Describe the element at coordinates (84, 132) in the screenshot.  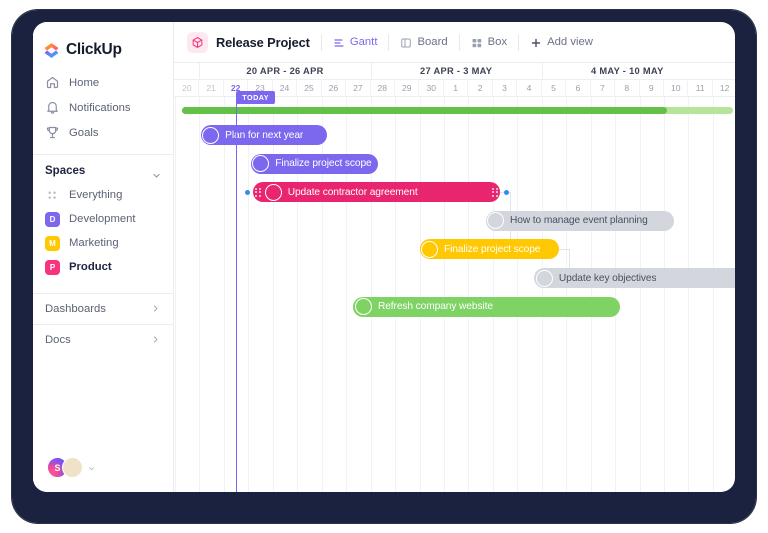
I see `sidebar-item-label: Goals` at that location.